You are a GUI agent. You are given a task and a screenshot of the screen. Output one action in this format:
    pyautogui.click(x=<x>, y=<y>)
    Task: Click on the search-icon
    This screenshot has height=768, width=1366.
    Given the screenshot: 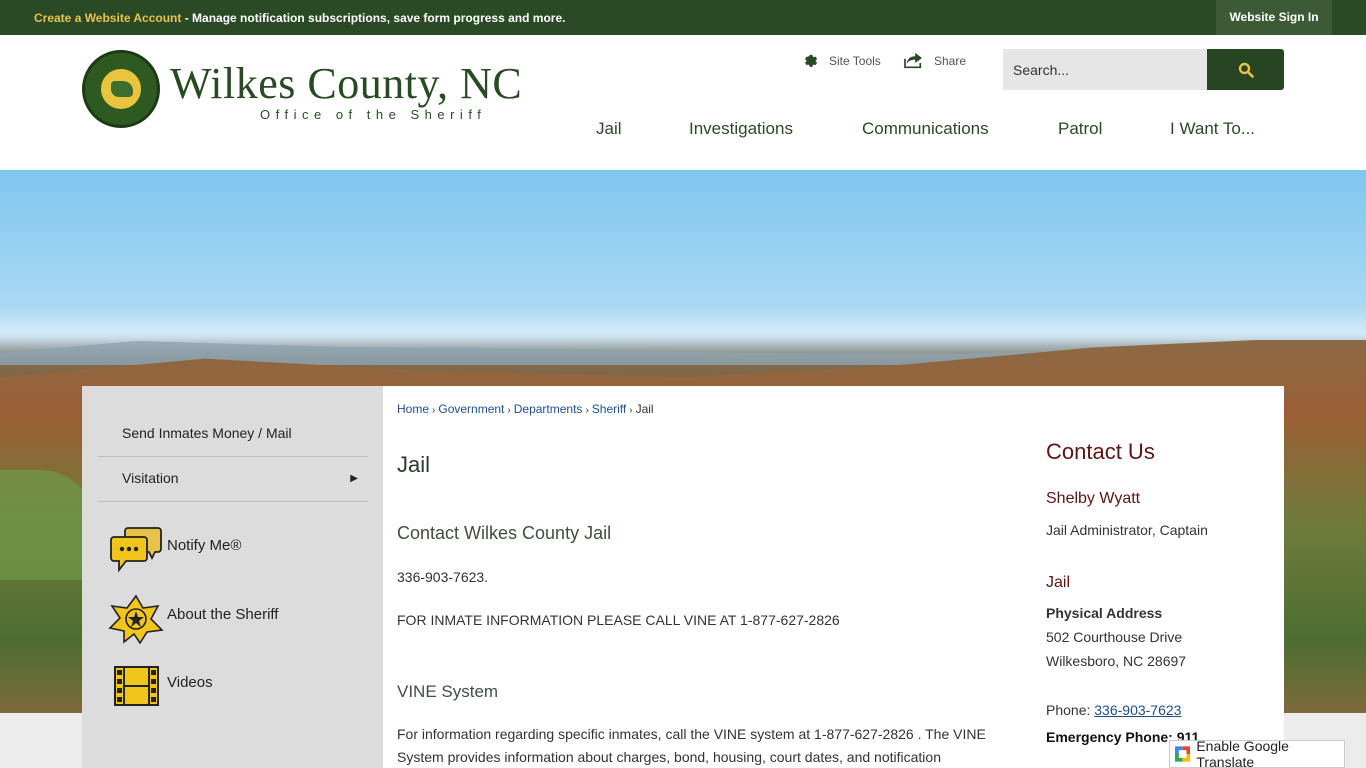 What is the action you would take?
    pyautogui.click(x=1246, y=70)
    